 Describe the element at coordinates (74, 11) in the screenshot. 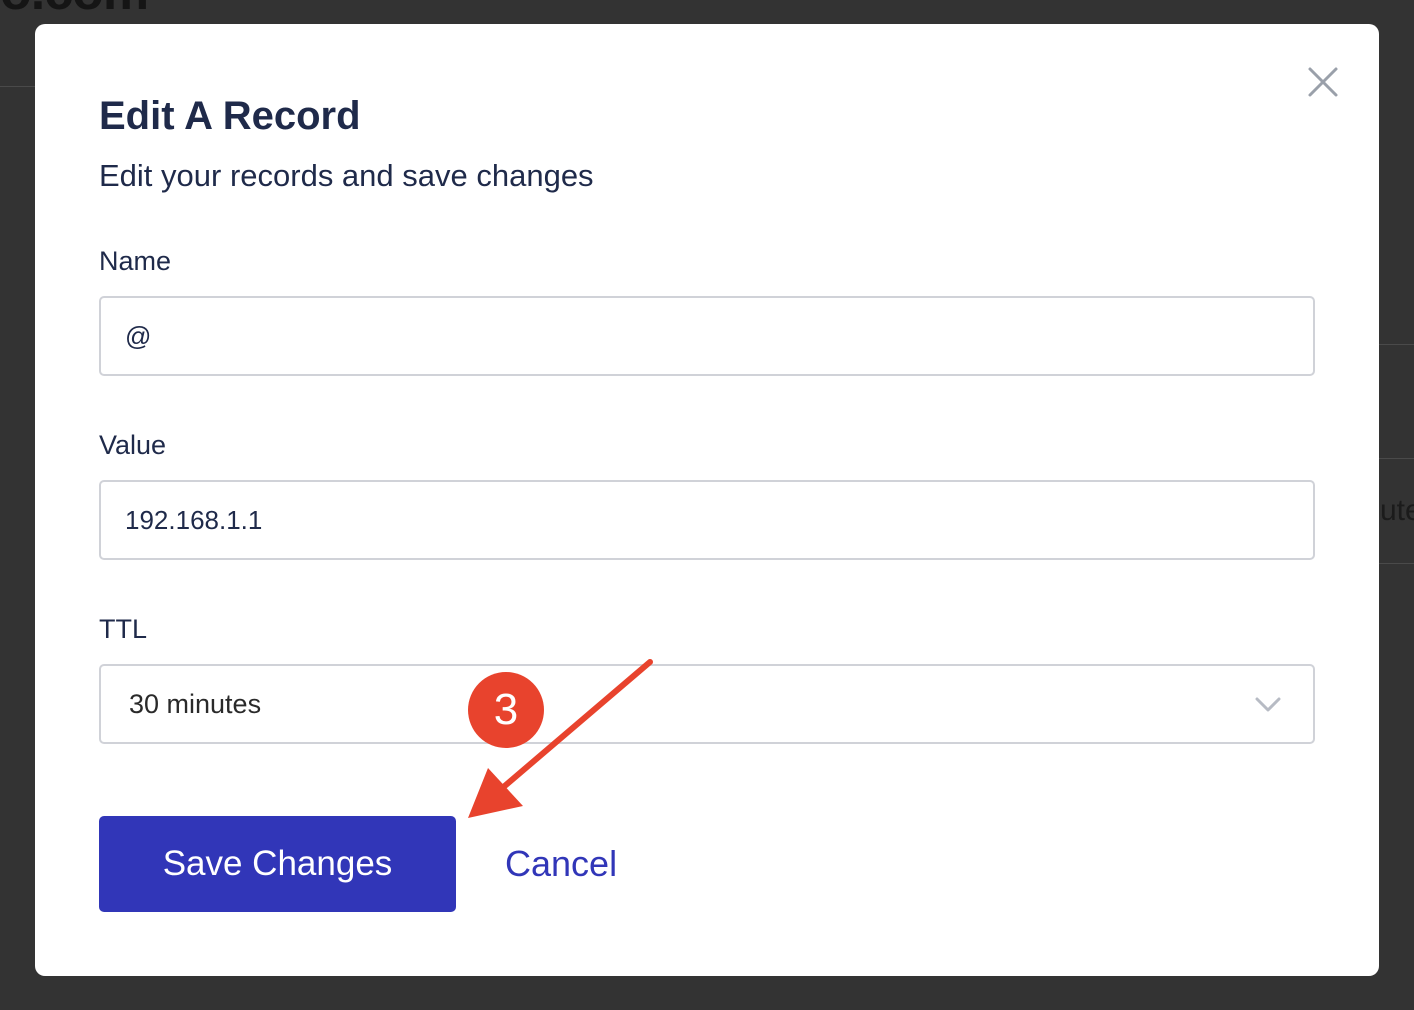

I see `background-page-heading: o.com` at that location.